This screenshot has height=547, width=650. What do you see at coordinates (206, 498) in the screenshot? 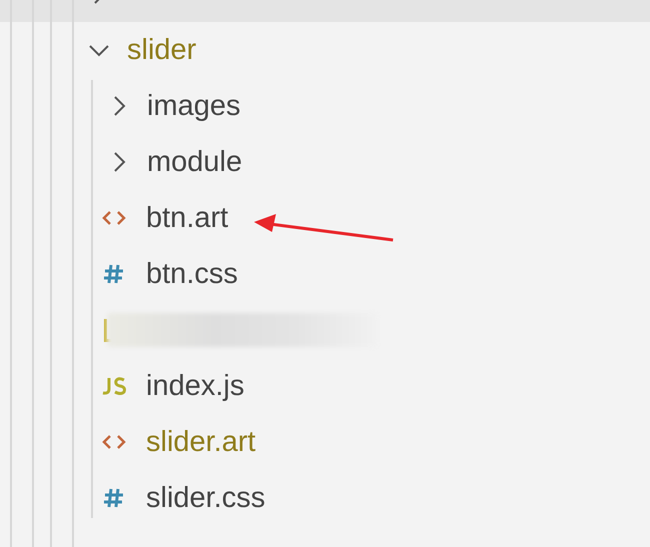
I see `file-name: slider.css` at bounding box center [206, 498].